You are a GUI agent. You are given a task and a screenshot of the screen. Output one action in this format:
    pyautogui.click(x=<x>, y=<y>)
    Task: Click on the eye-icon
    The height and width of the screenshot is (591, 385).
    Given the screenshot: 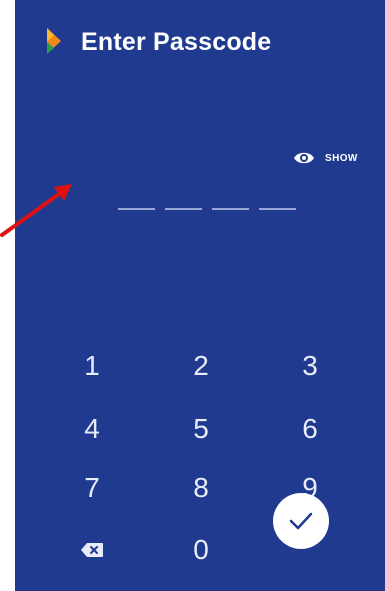 What is the action you would take?
    pyautogui.click(x=304, y=158)
    